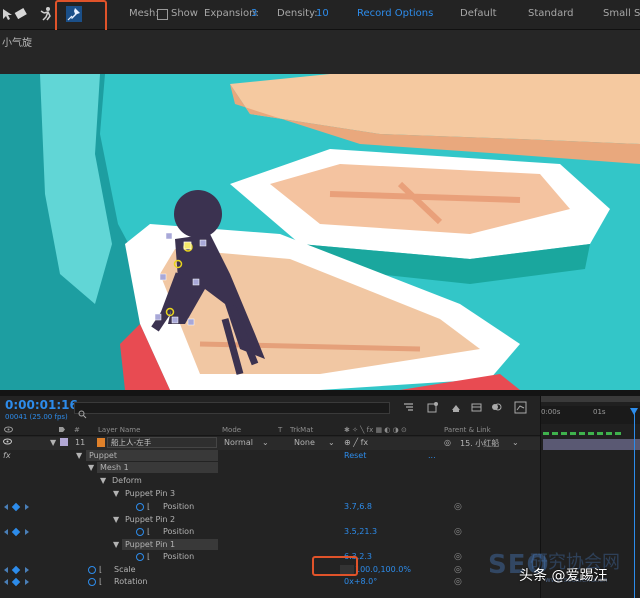 The image size is (640, 598). I want to click on pin3-label: Puppet Pin 3, so click(150, 493).